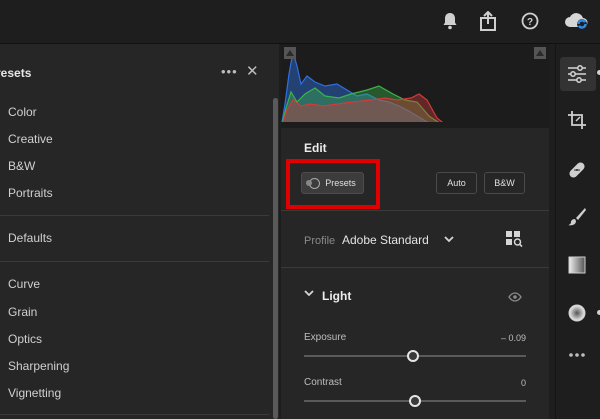  What do you see at coordinates (290, 53) in the screenshot?
I see `shadow-clipping-icon` at bounding box center [290, 53].